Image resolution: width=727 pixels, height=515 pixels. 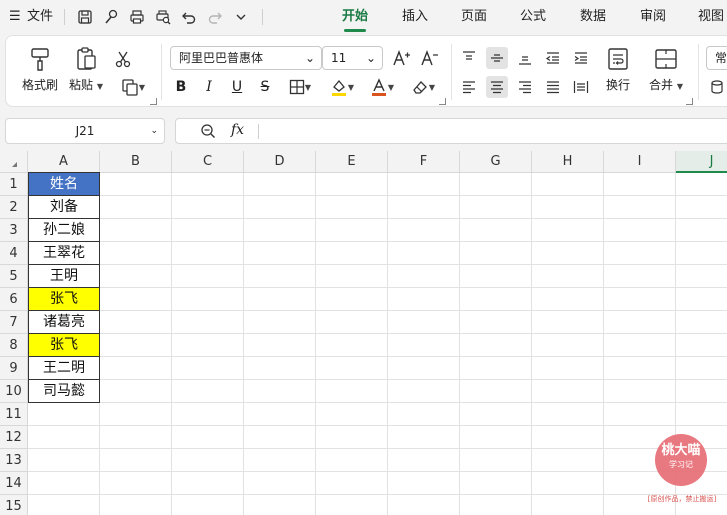 What do you see at coordinates (355, 17) in the screenshot?
I see `tab-home: 开始` at bounding box center [355, 17].